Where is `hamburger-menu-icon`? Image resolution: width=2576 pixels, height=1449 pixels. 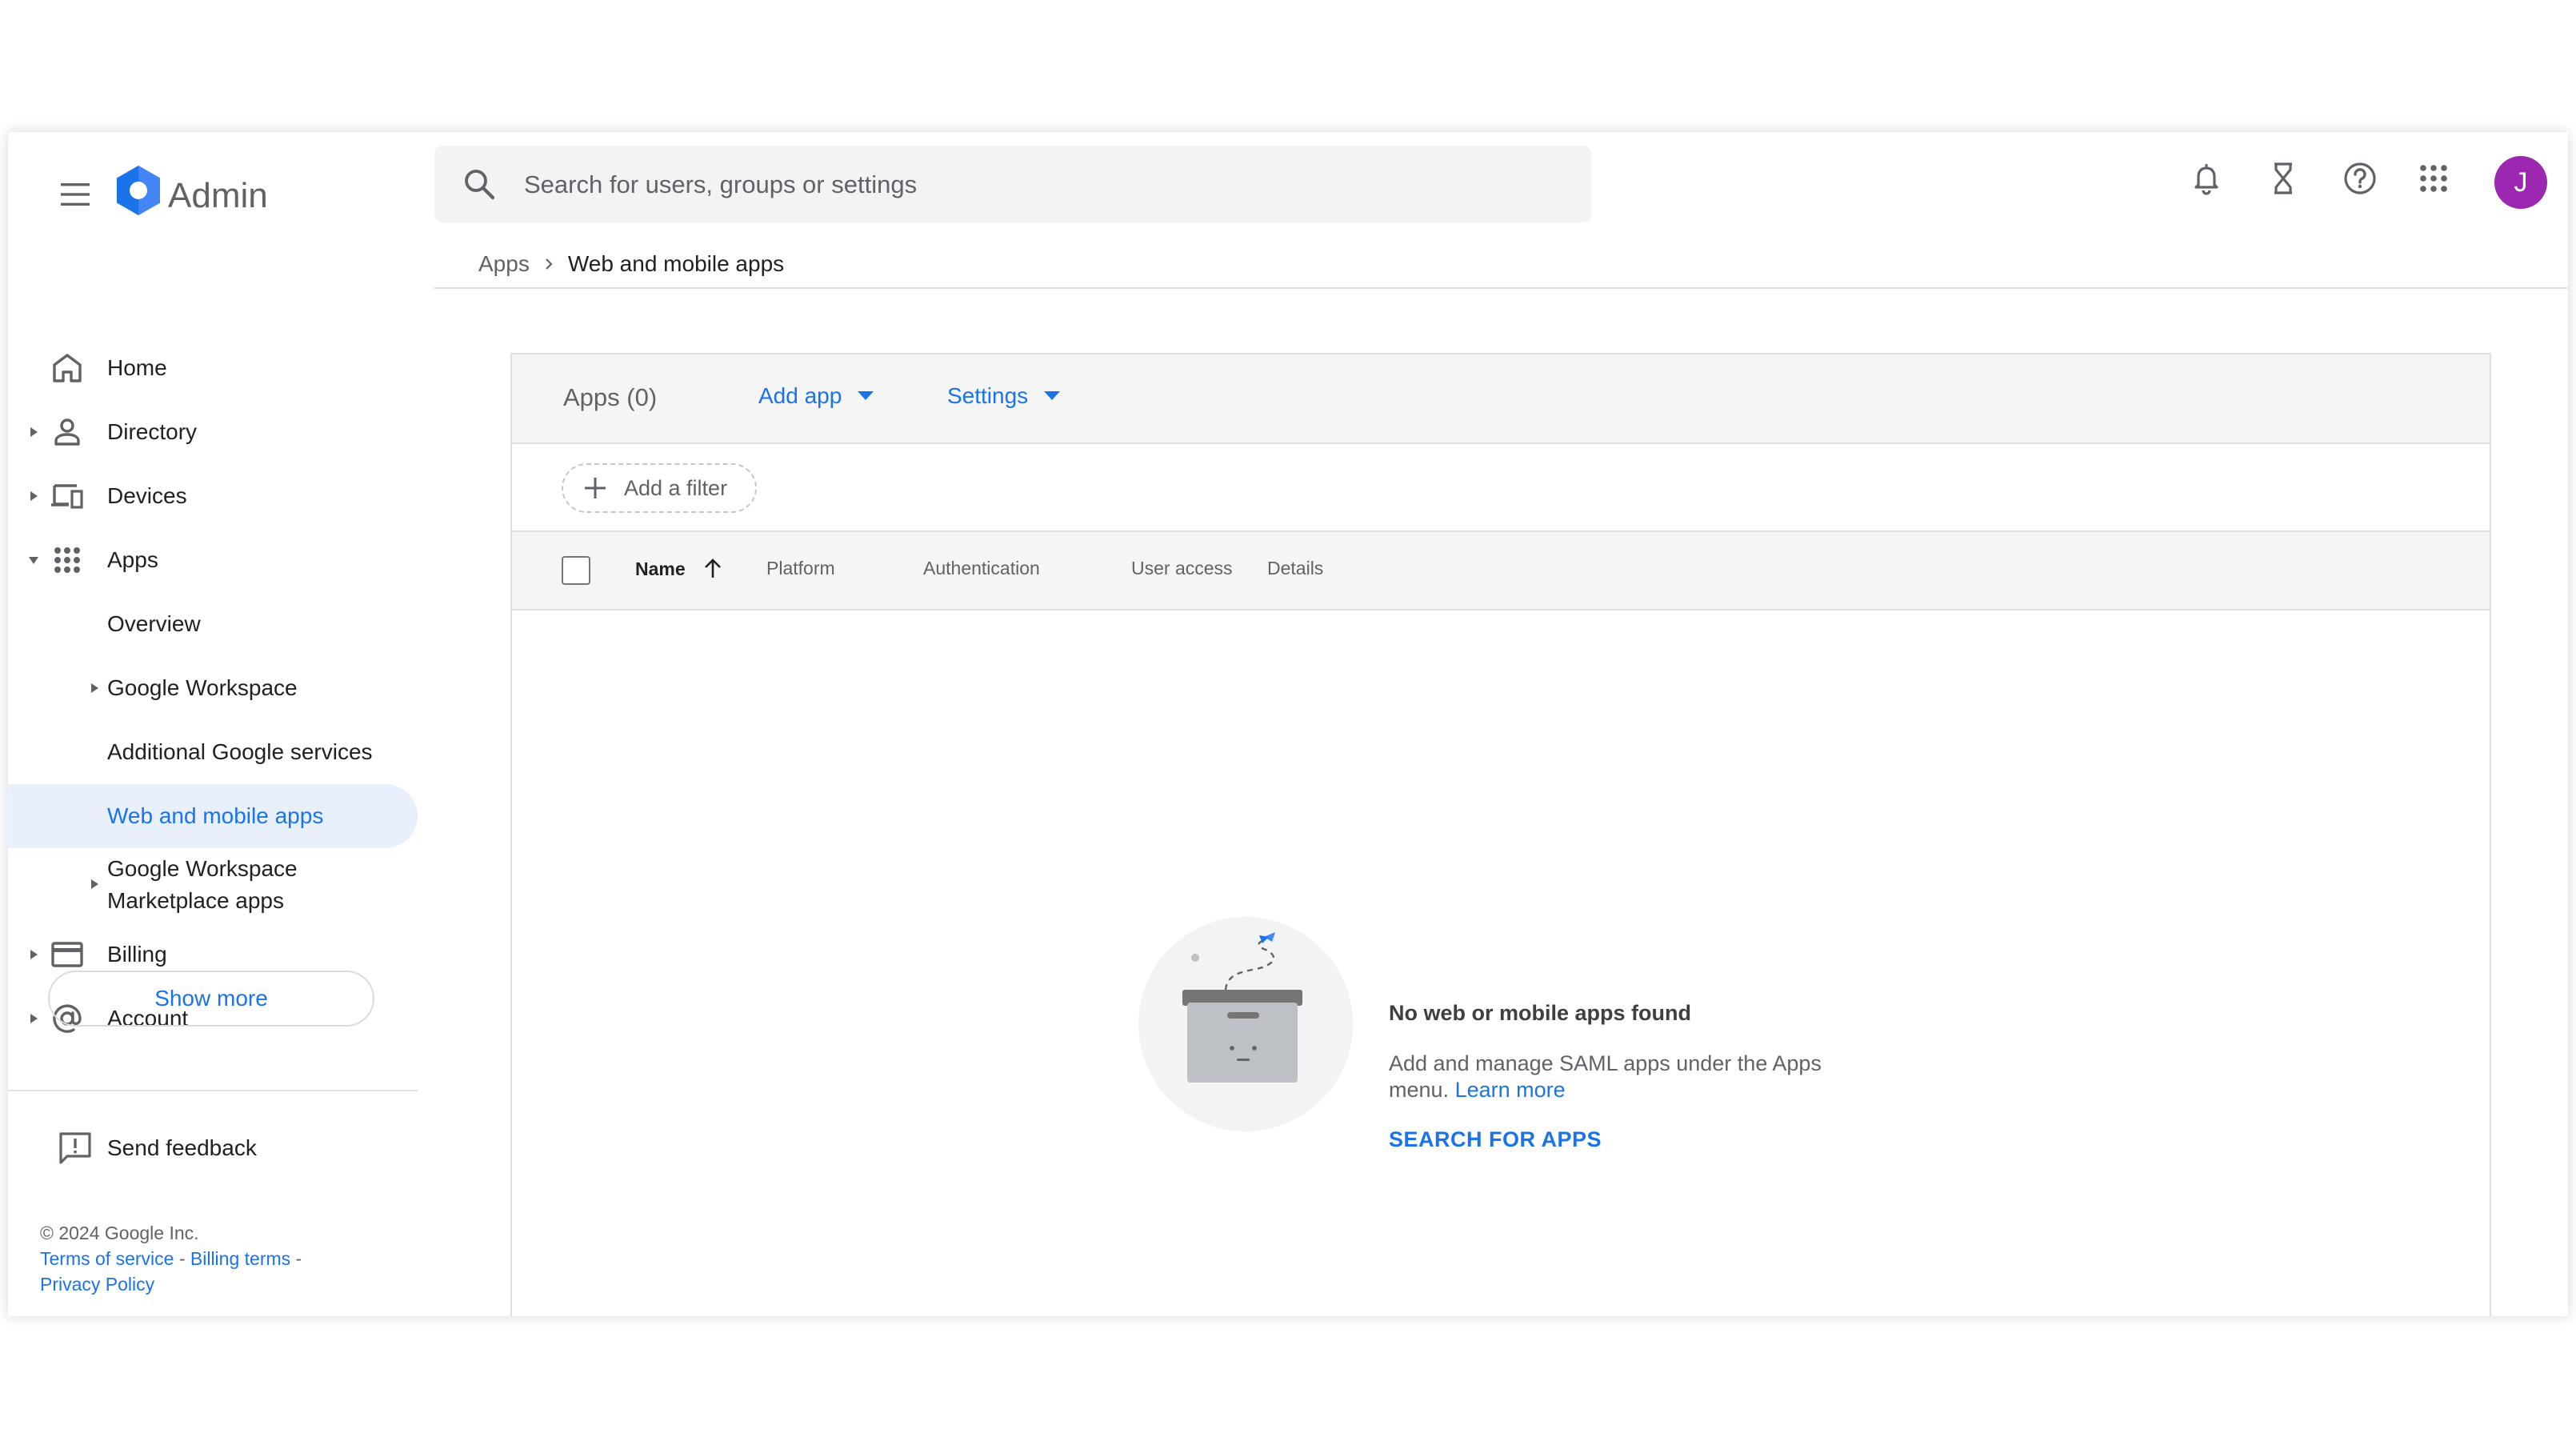 hamburger-menu-icon is located at coordinates (75, 194).